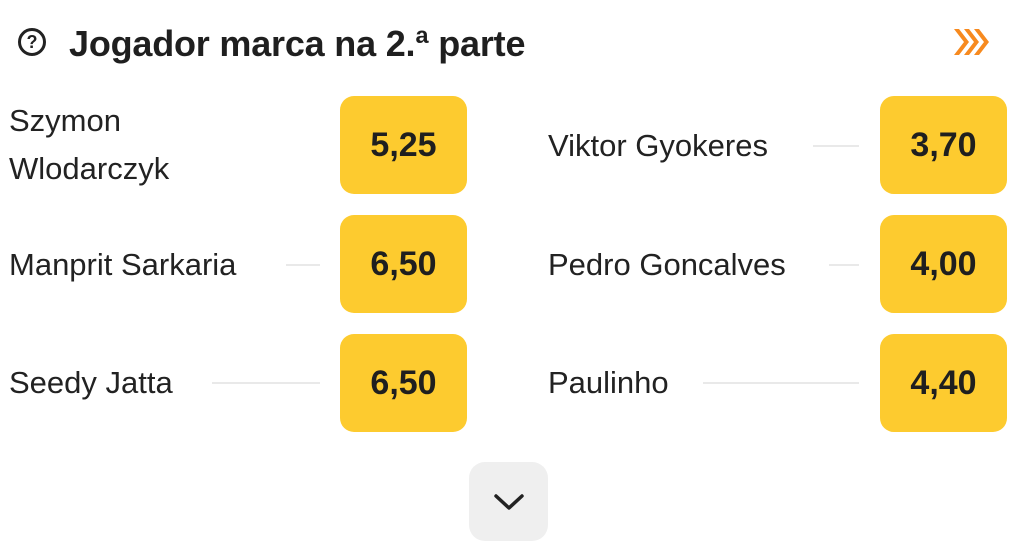  Describe the element at coordinates (123, 264) in the screenshot. I see `player-name: Manprit Sarkaria` at that location.